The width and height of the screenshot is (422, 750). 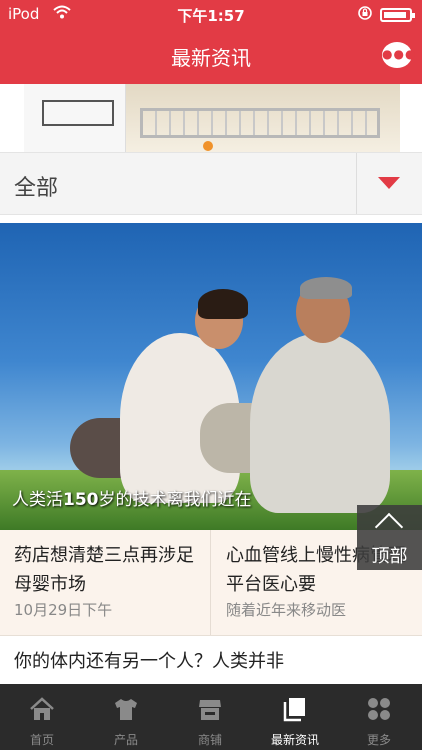 What do you see at coordinates (389, 527) in the screenshot?
I see `chevron-up-icon` at bounding box center [389, 527].